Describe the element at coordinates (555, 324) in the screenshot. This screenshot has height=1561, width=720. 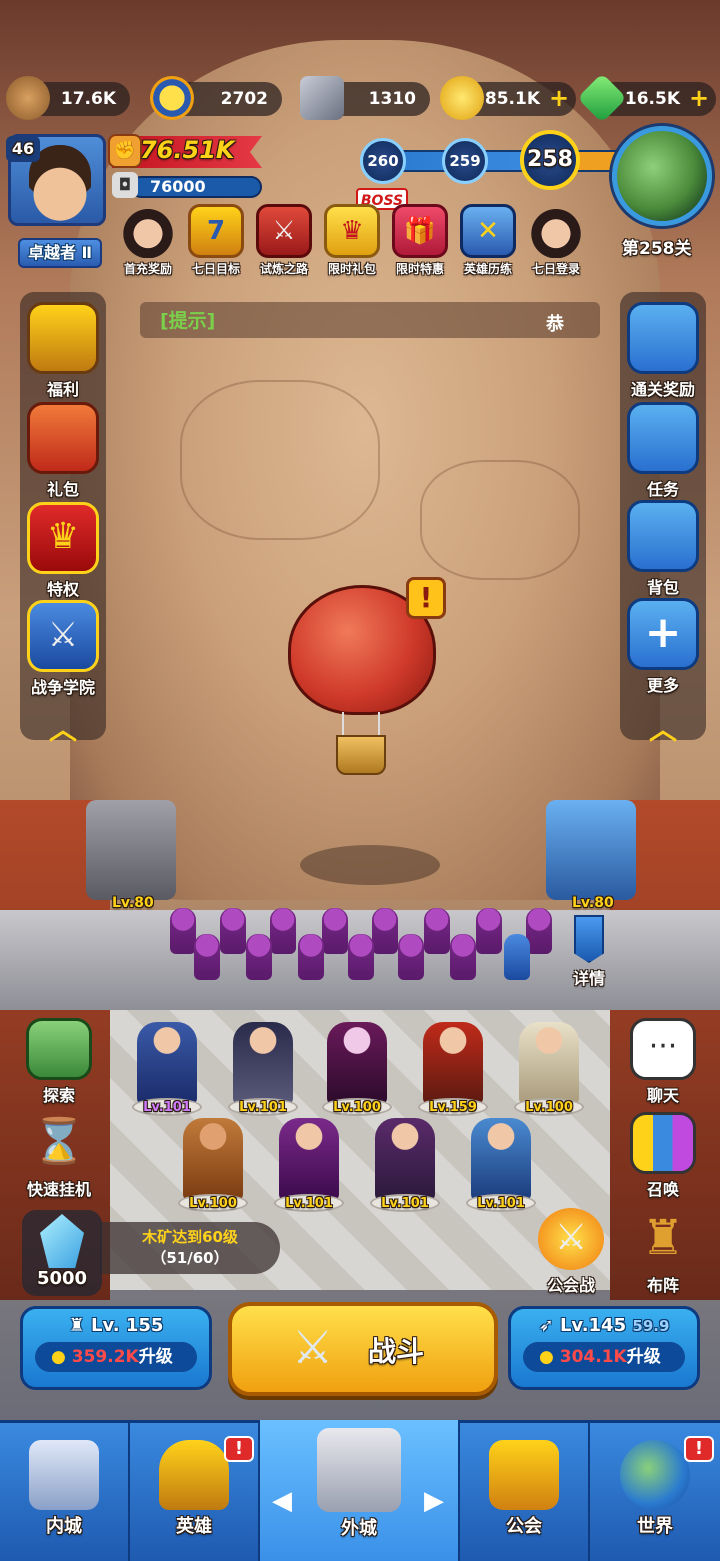
I see `hint-text: 恭` at that location.